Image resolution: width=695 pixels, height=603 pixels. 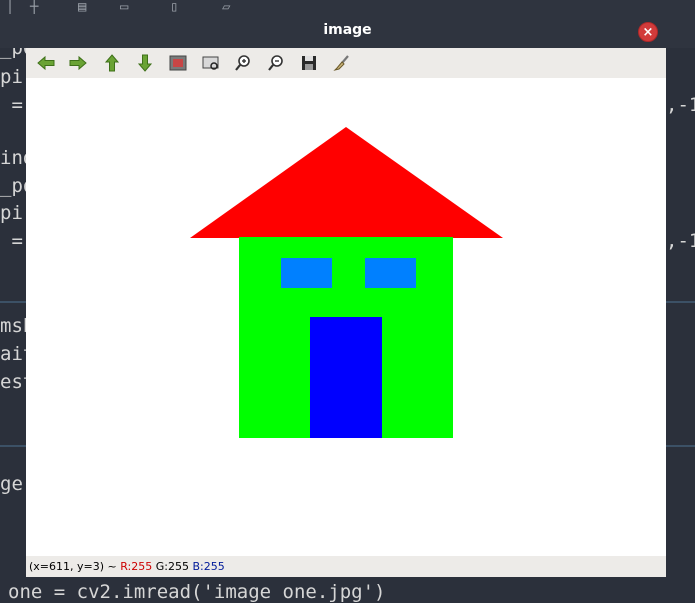 What do you see at coordinates (342, 63) in the screenshot?
I see `properties-icon` at bounding box center [342, 63].